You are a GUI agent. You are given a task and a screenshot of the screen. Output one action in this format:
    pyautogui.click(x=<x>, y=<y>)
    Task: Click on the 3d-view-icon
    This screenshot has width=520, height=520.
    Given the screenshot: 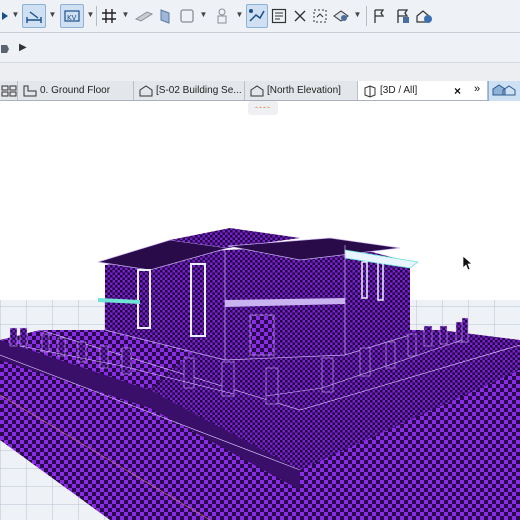 What is the action you would take?
    pyautogui.click(x=370, y=91)
    